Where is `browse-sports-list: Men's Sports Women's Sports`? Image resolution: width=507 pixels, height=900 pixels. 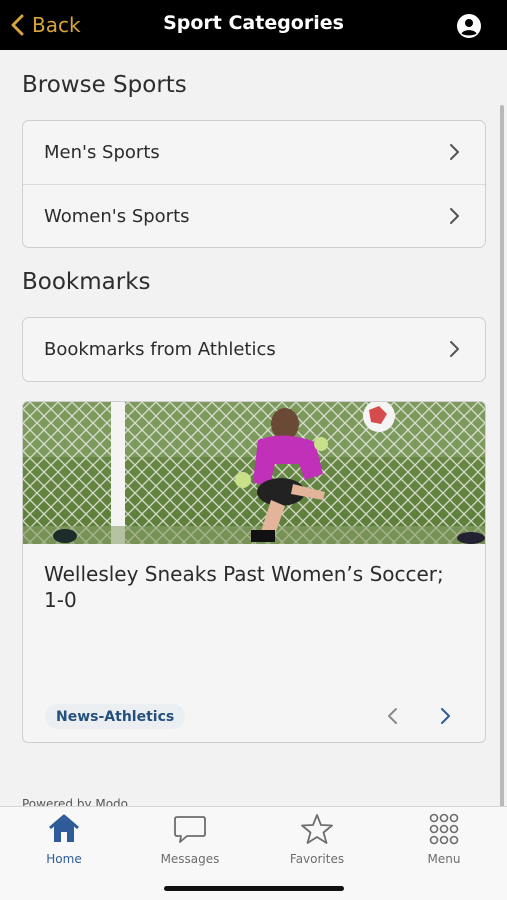 browse-sports-list: Men's Sports Women's Sports is located at coordinates (254, 184).